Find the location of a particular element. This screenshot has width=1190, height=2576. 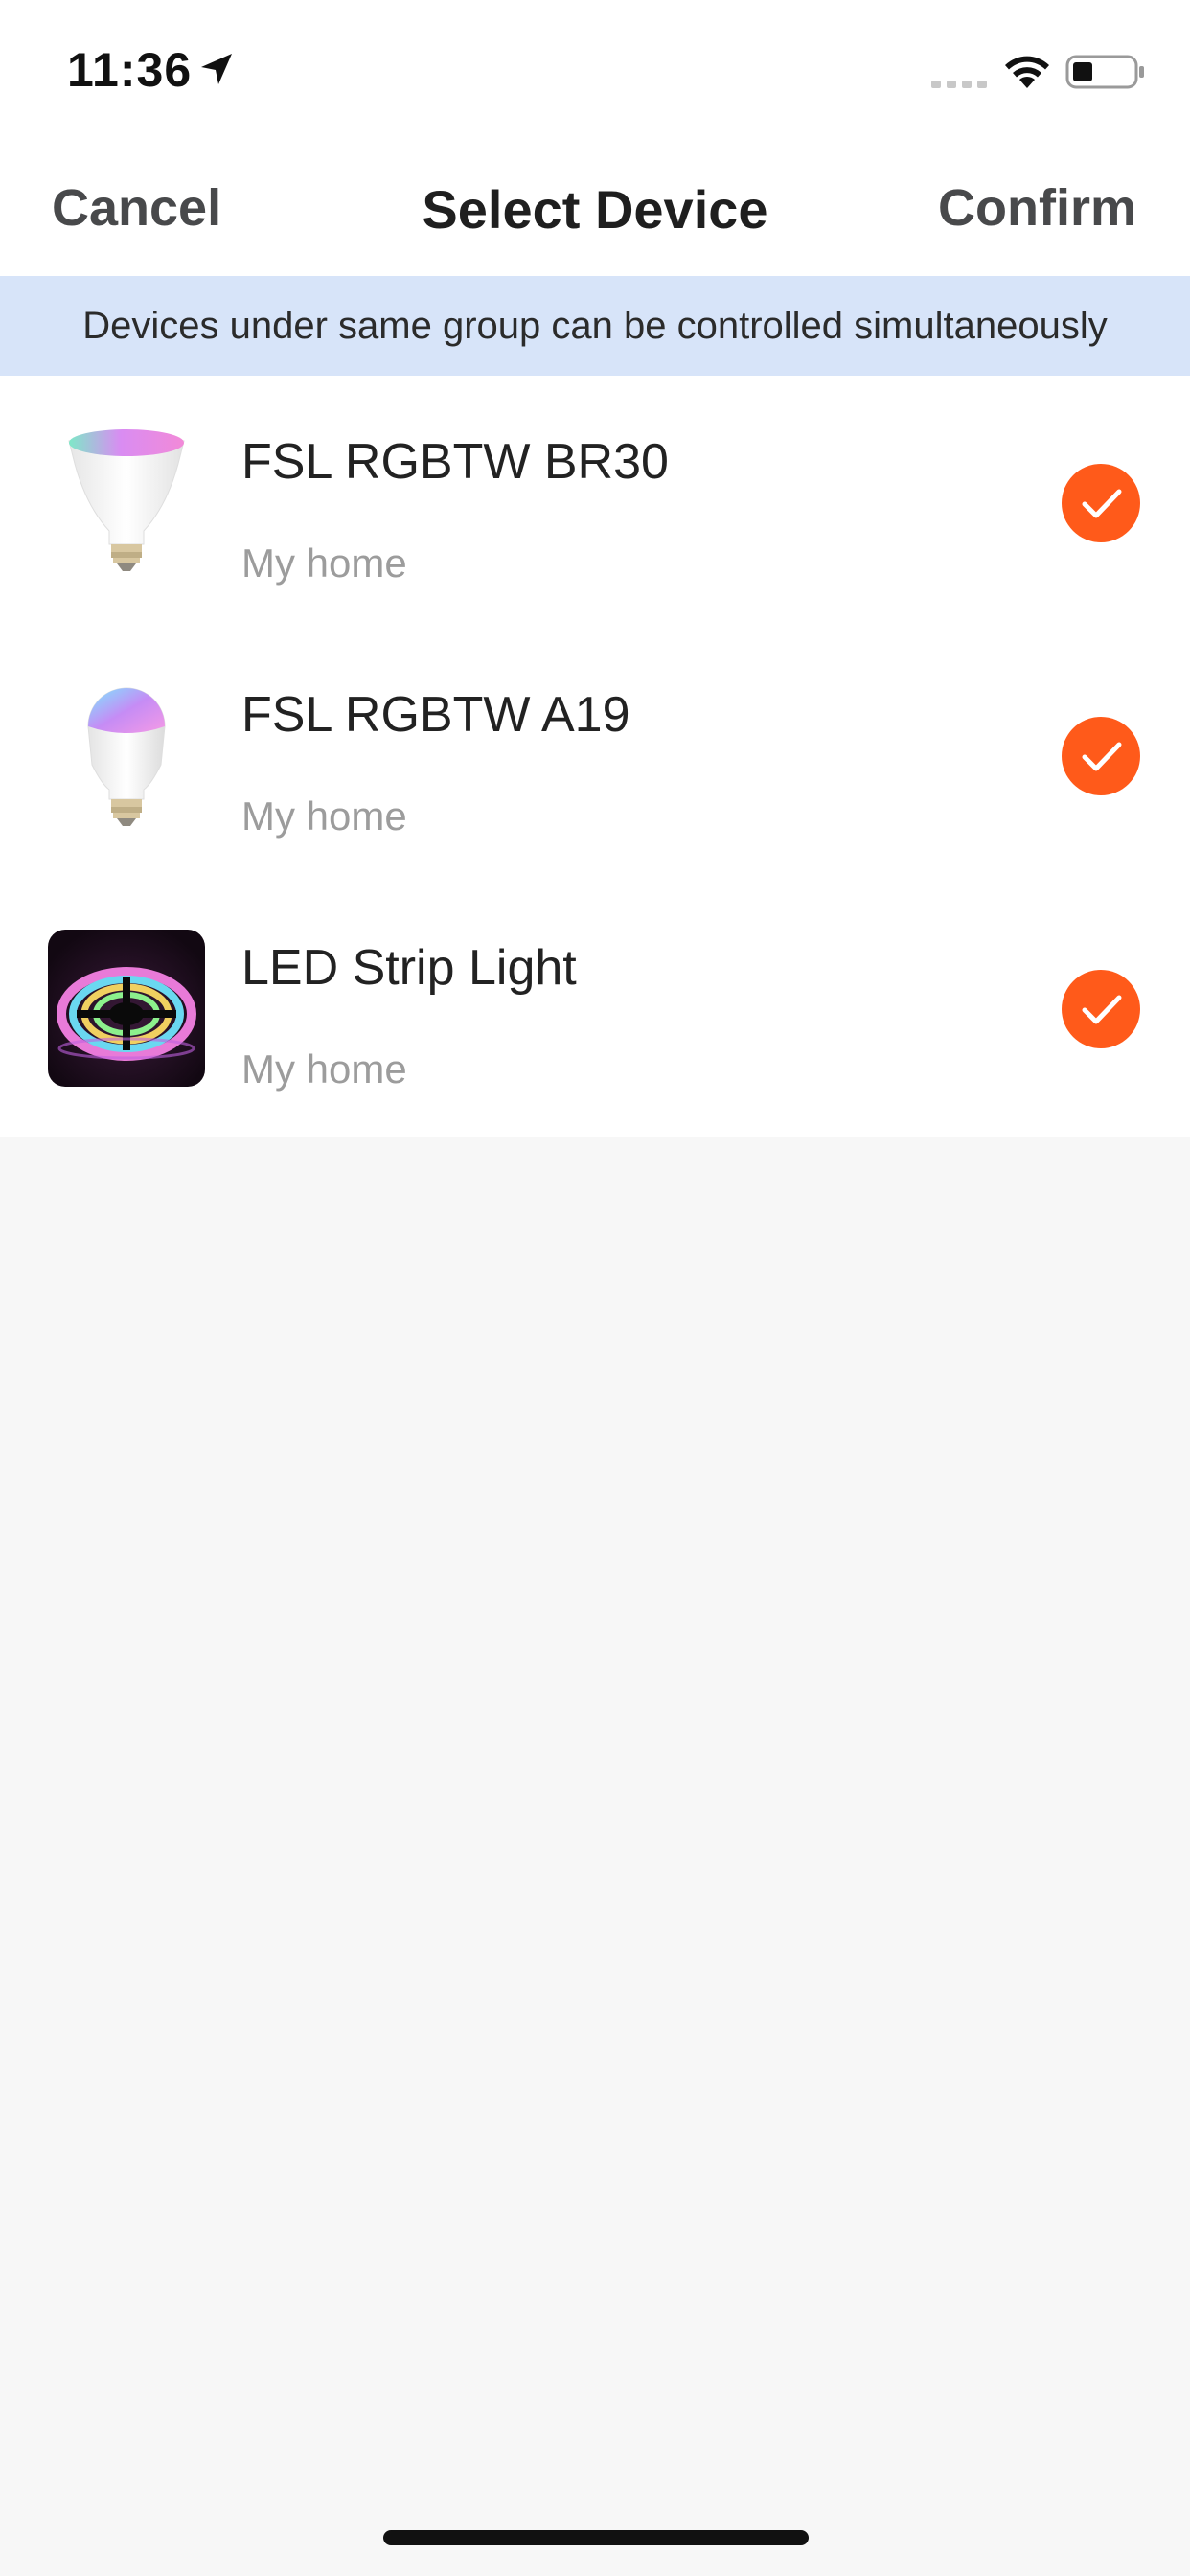

location-arrow-icon is located at coordinates (217, 69).